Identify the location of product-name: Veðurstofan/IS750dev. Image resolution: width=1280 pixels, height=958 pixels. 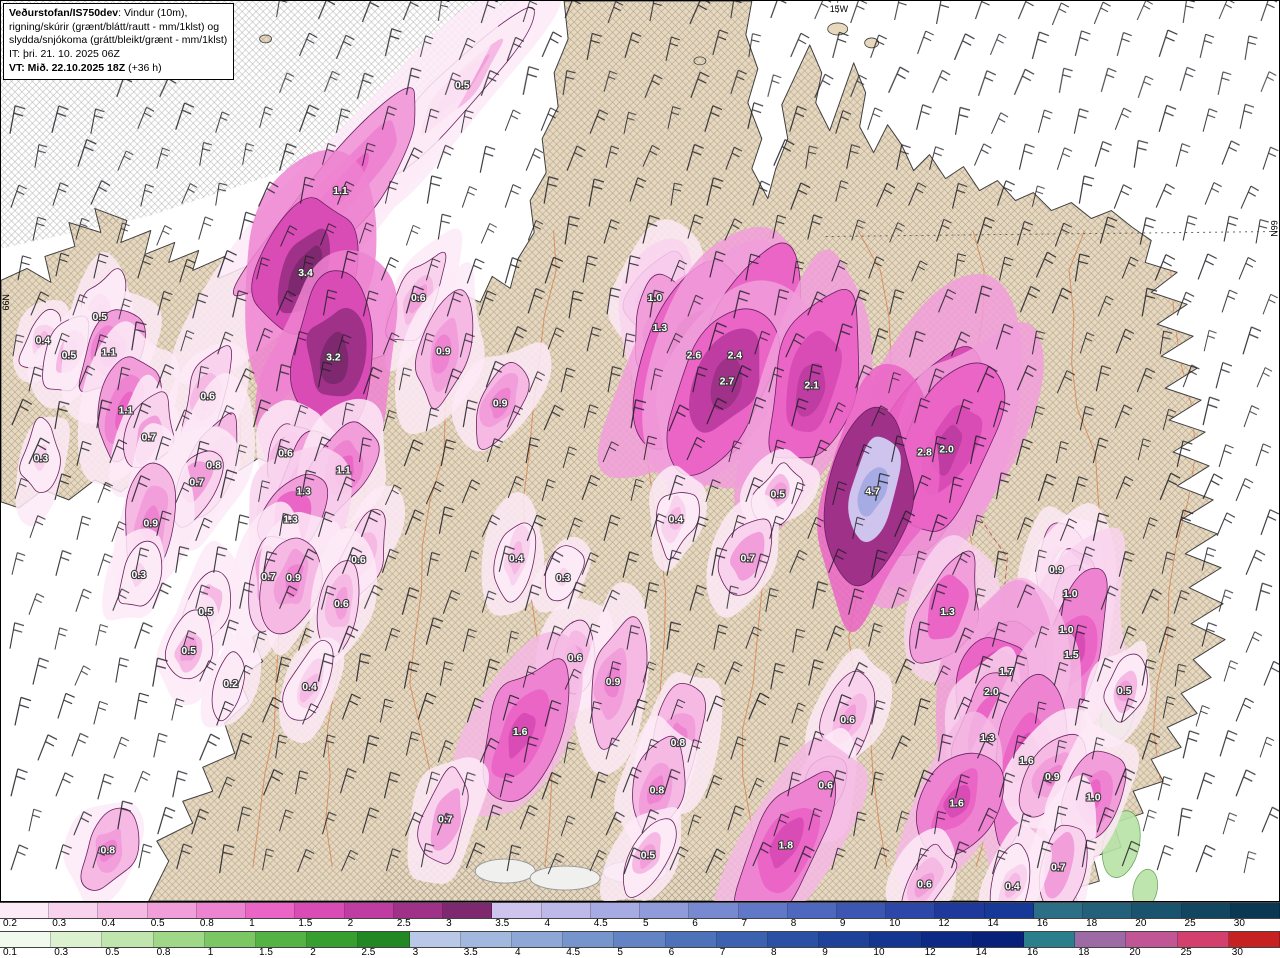
(64, 13).